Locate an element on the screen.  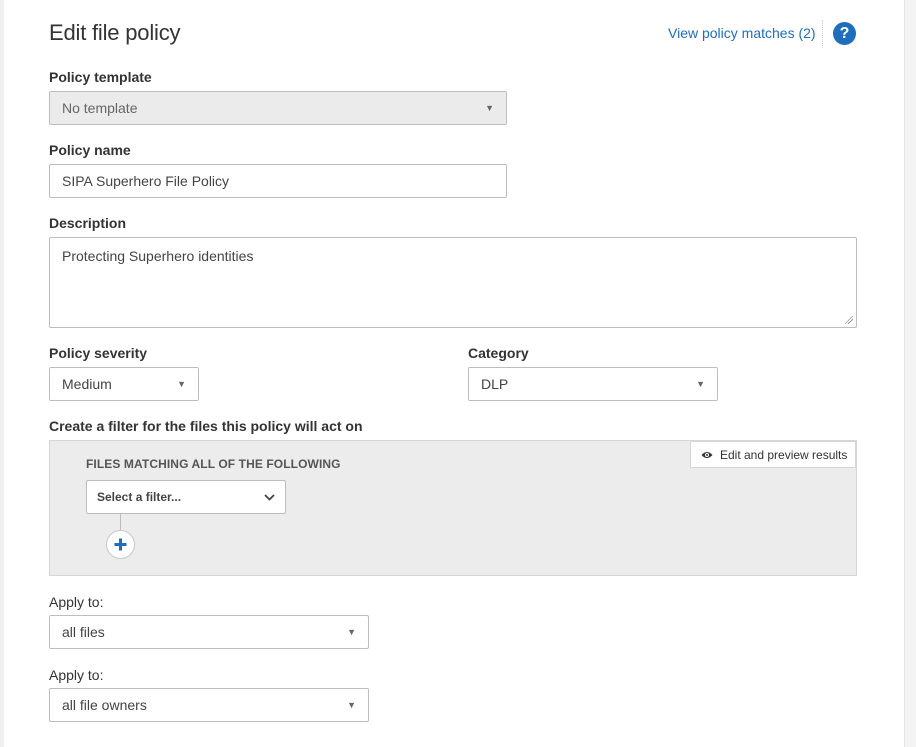
policy-name-value: SIPA Superhero File Policy is located at coordinates (146, 181).